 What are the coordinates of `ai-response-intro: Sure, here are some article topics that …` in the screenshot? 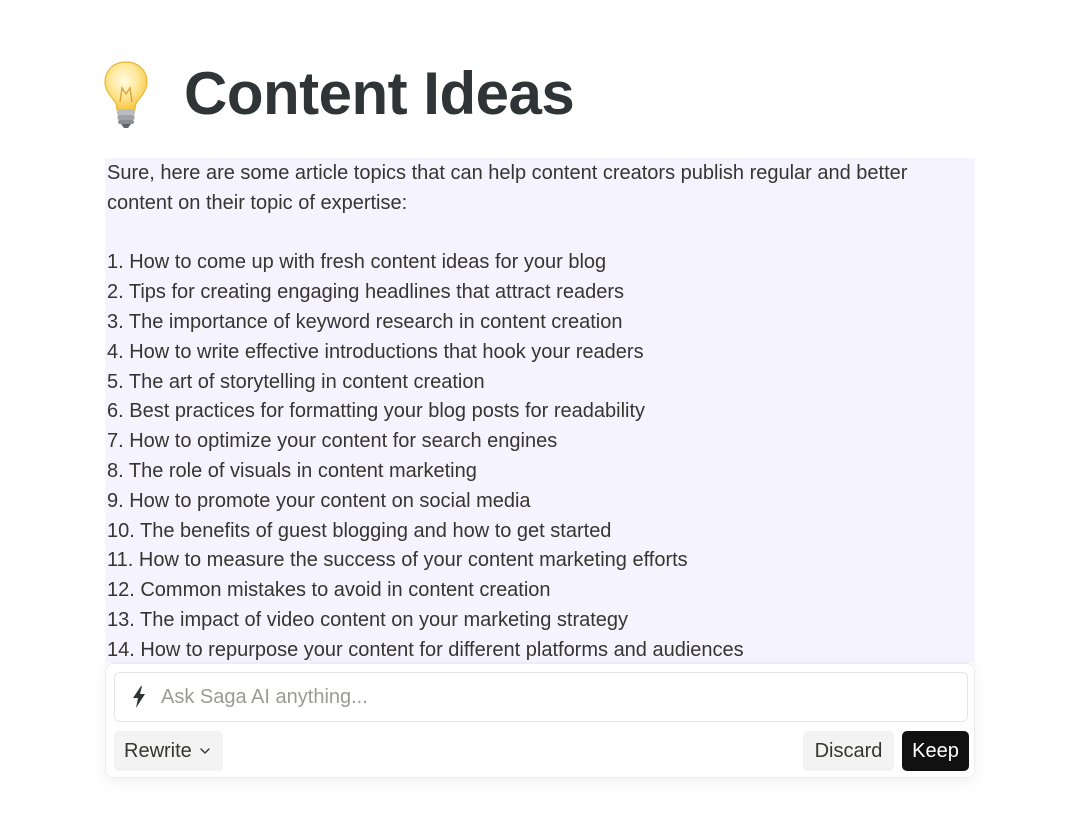 It's located at (507, 188).